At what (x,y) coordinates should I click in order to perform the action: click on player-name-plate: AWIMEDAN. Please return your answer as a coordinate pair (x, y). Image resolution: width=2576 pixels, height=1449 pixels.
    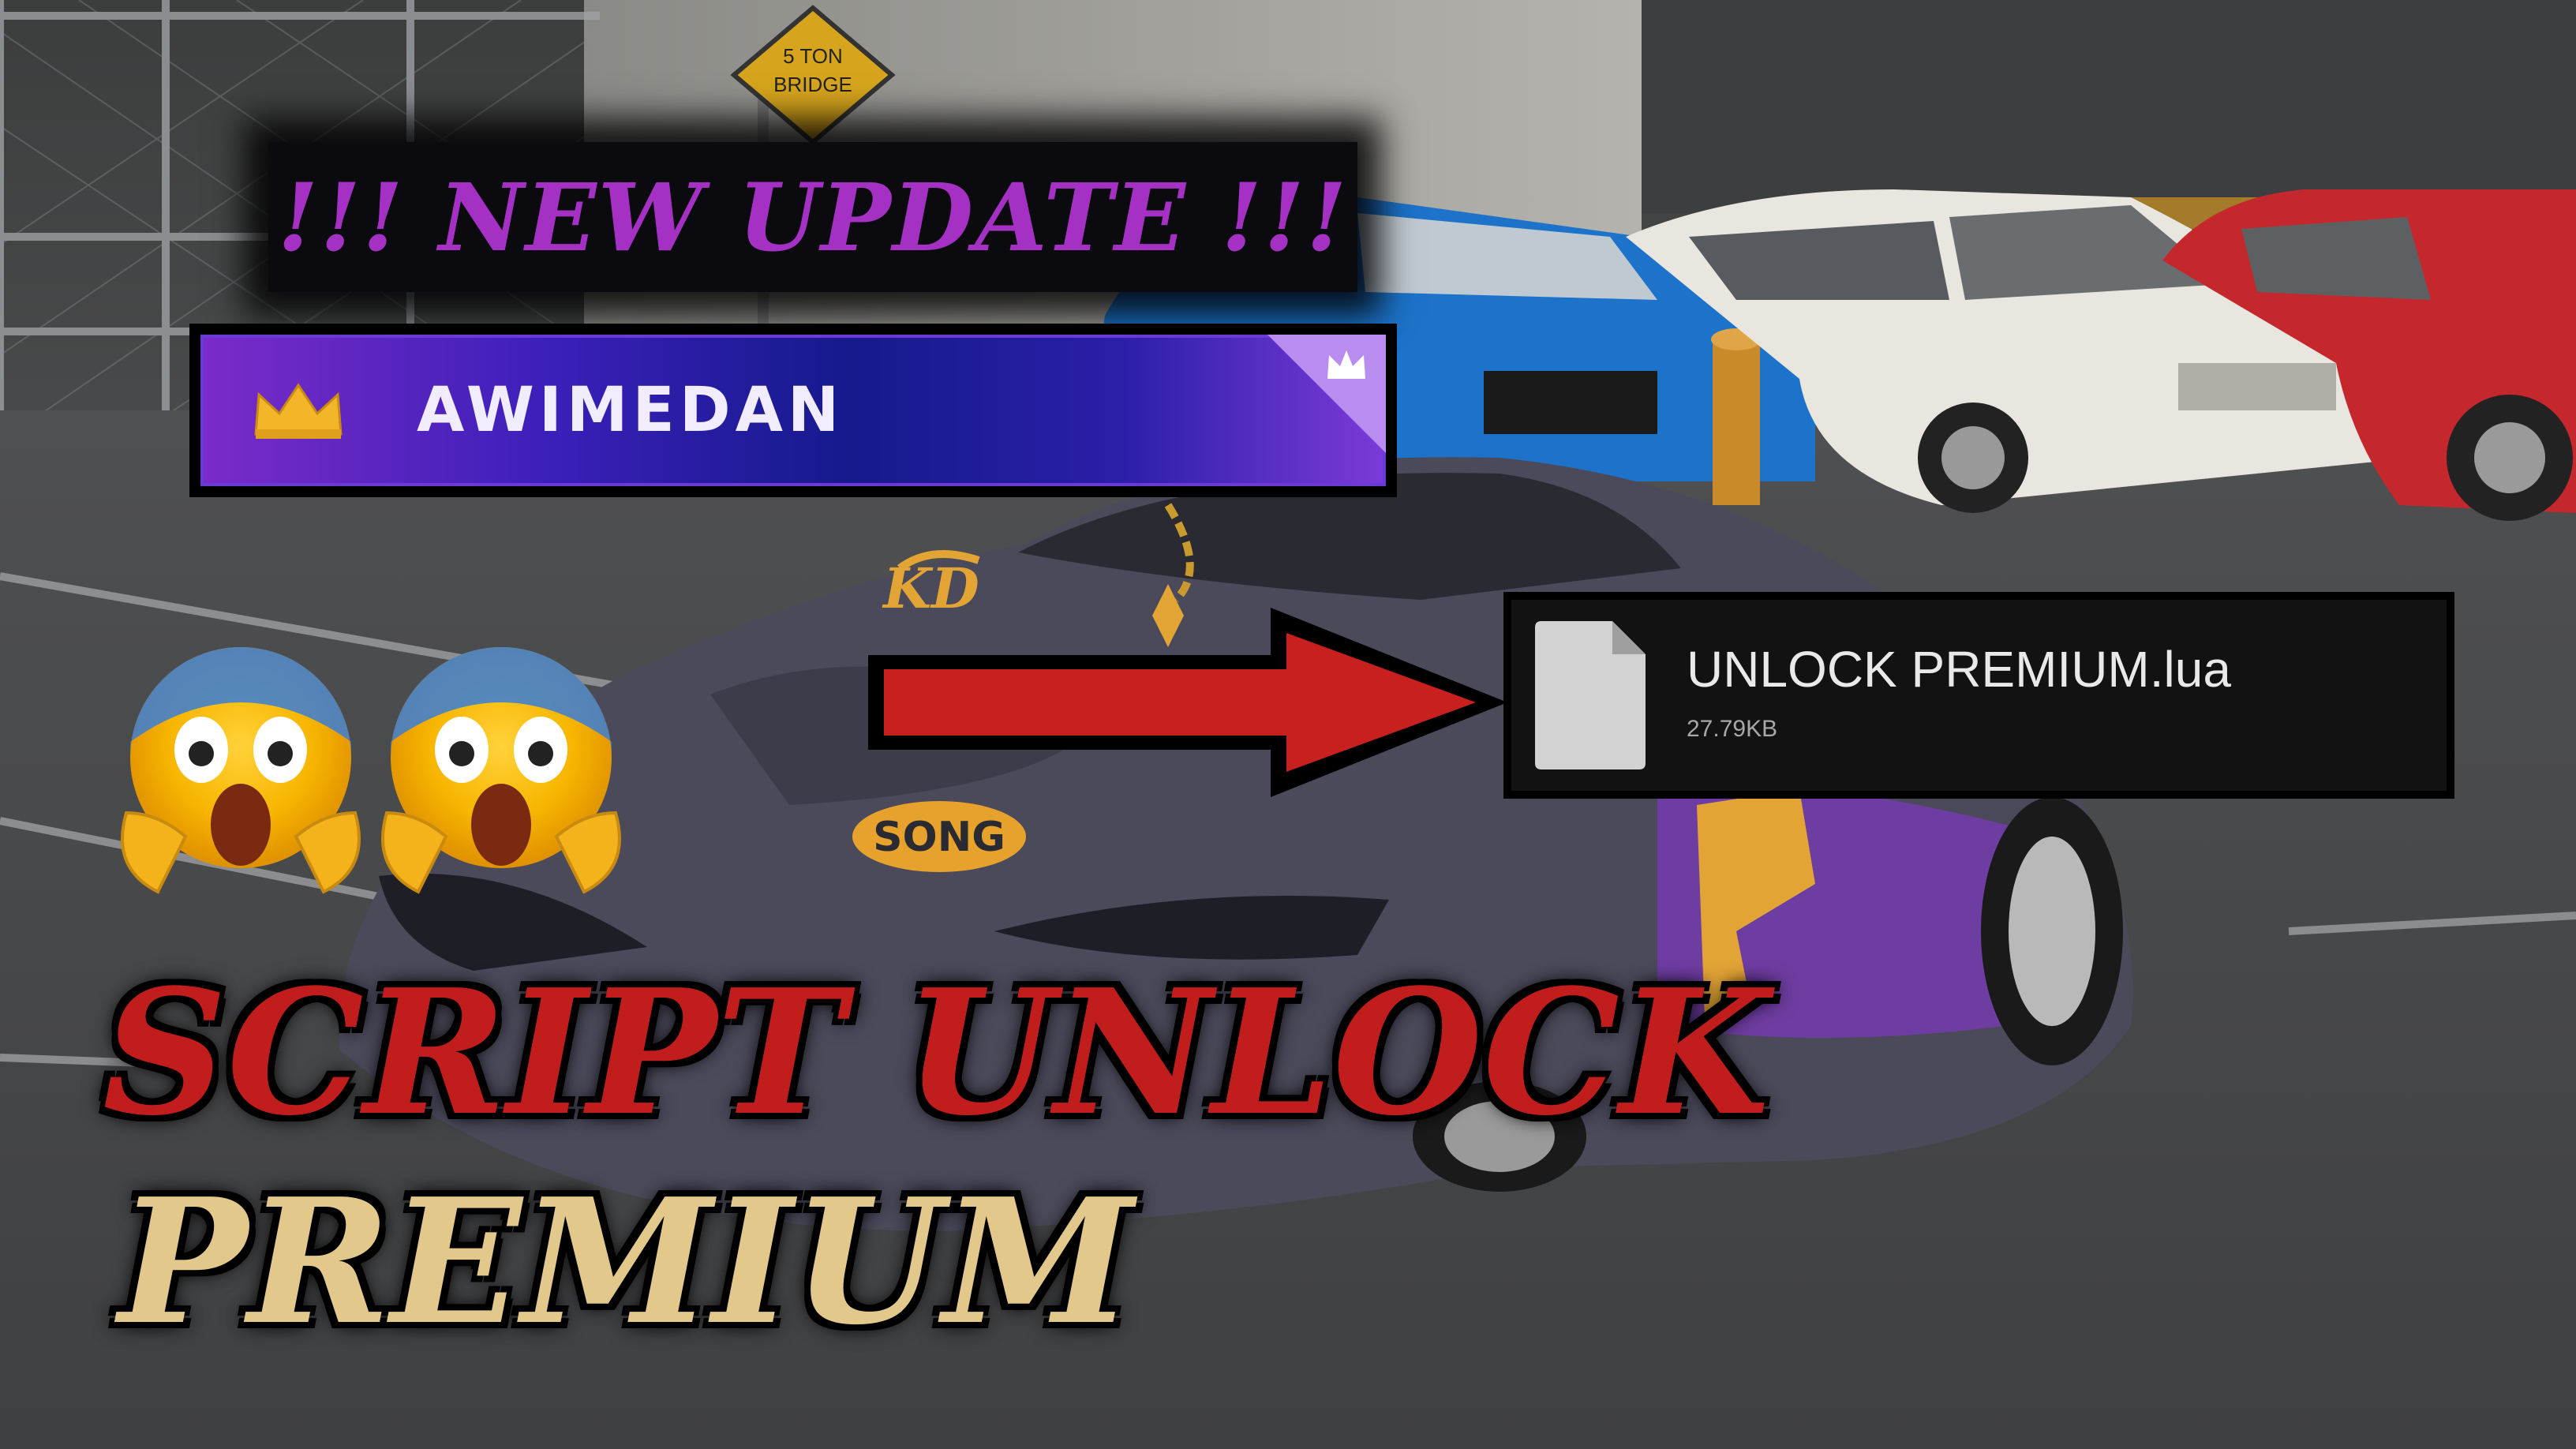
    Looking at the image, I should click on (793, 410).